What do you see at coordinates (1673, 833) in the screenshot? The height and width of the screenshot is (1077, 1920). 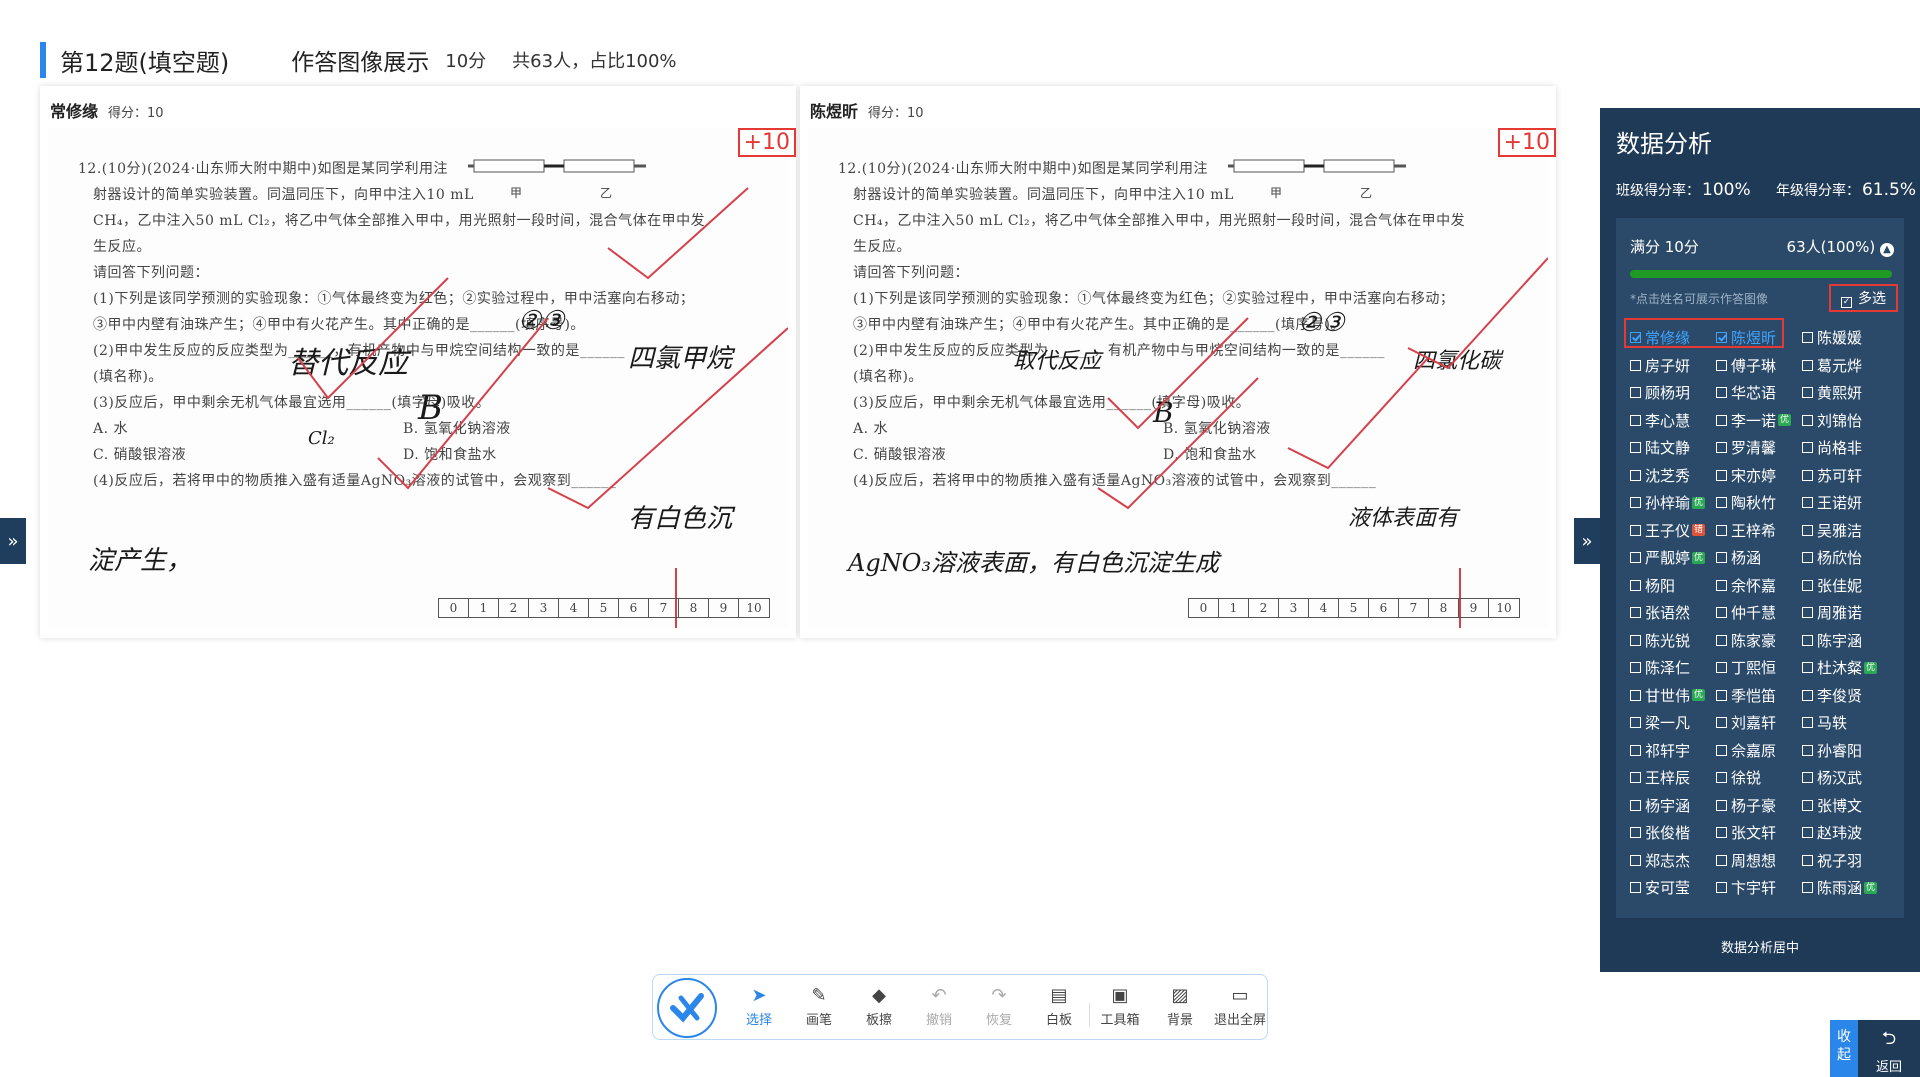 I see `student-item: 张俊楷` at bounding box center [1673, 833].